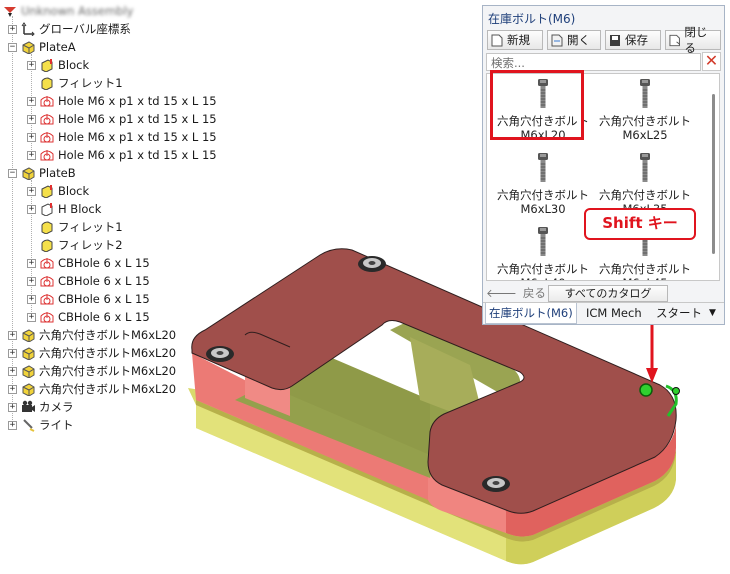  What do you see at coordinates (58, 65) in the screenshot?
I see `tree-item-a-block: + Block` at bounding box center [58, 65].